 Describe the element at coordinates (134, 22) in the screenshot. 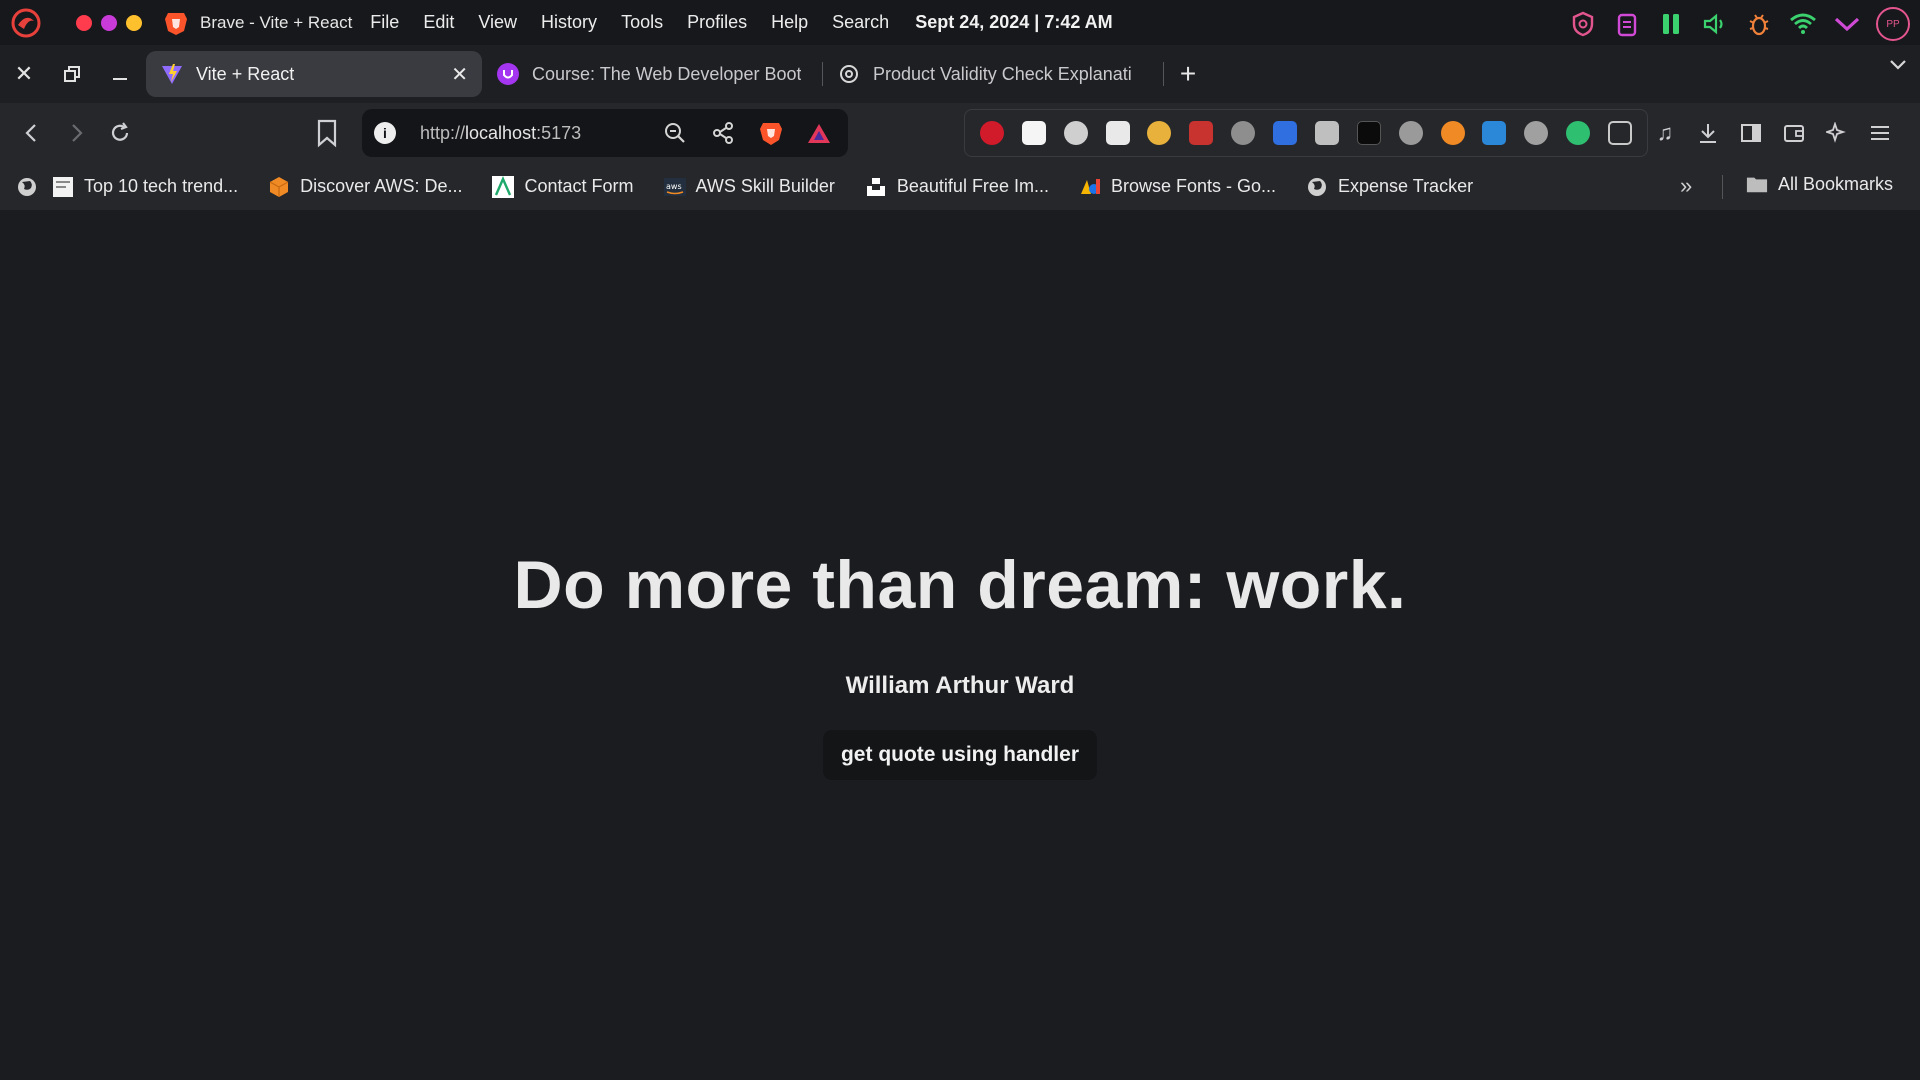

I see `maximize-window-button` at that location.